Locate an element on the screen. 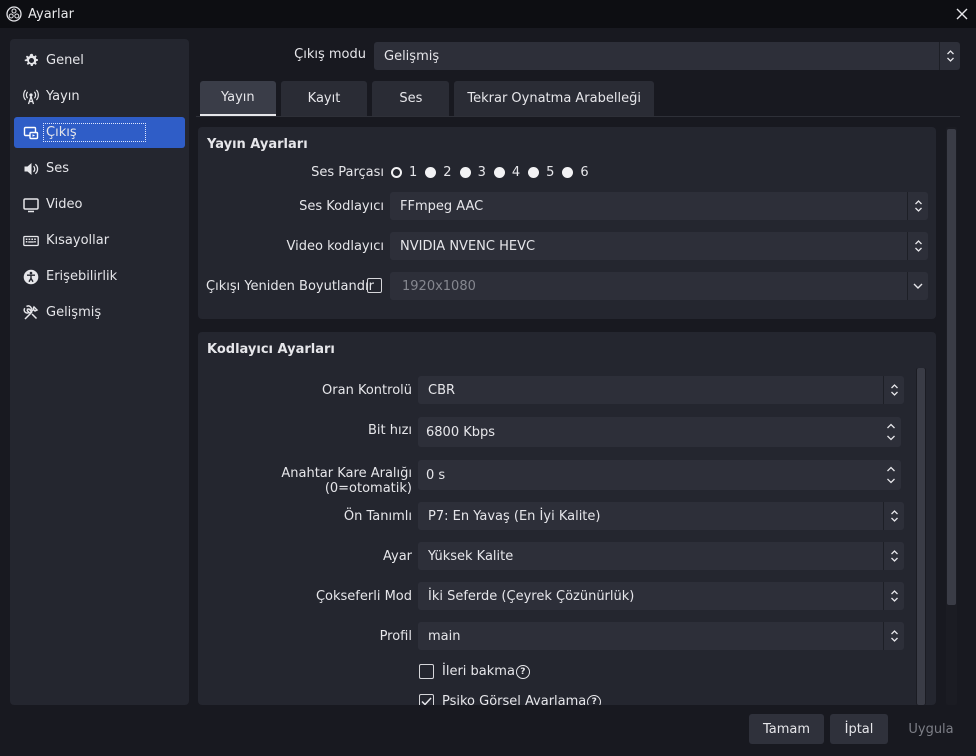 The width and height of the screenshot is (976, 756). tab-divider is located at coordinates (578, 116).